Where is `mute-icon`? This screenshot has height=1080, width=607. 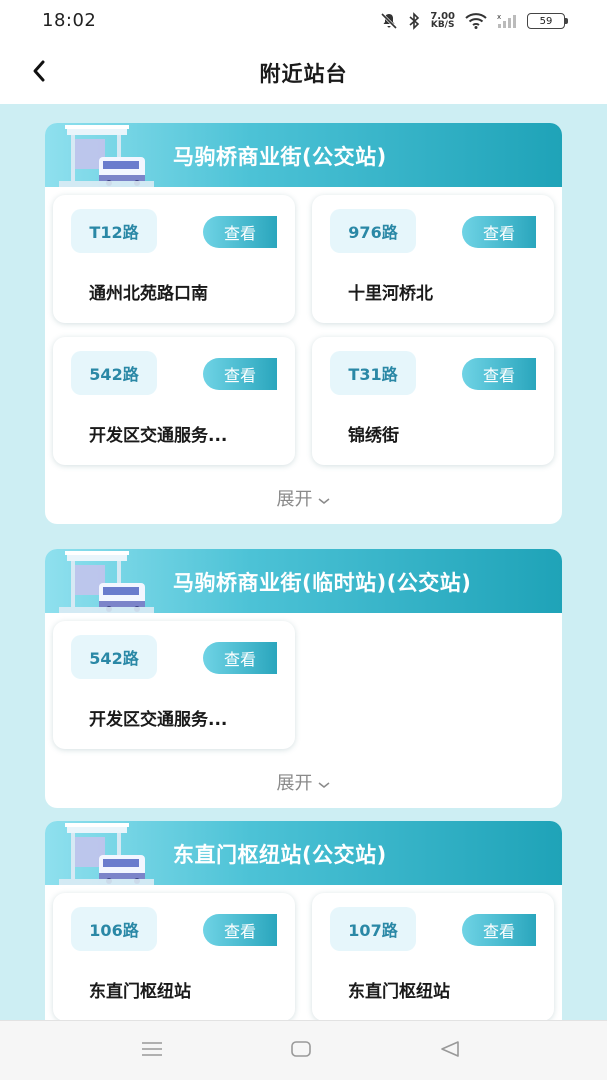 mute-icon is located at coordinates (389, 21).